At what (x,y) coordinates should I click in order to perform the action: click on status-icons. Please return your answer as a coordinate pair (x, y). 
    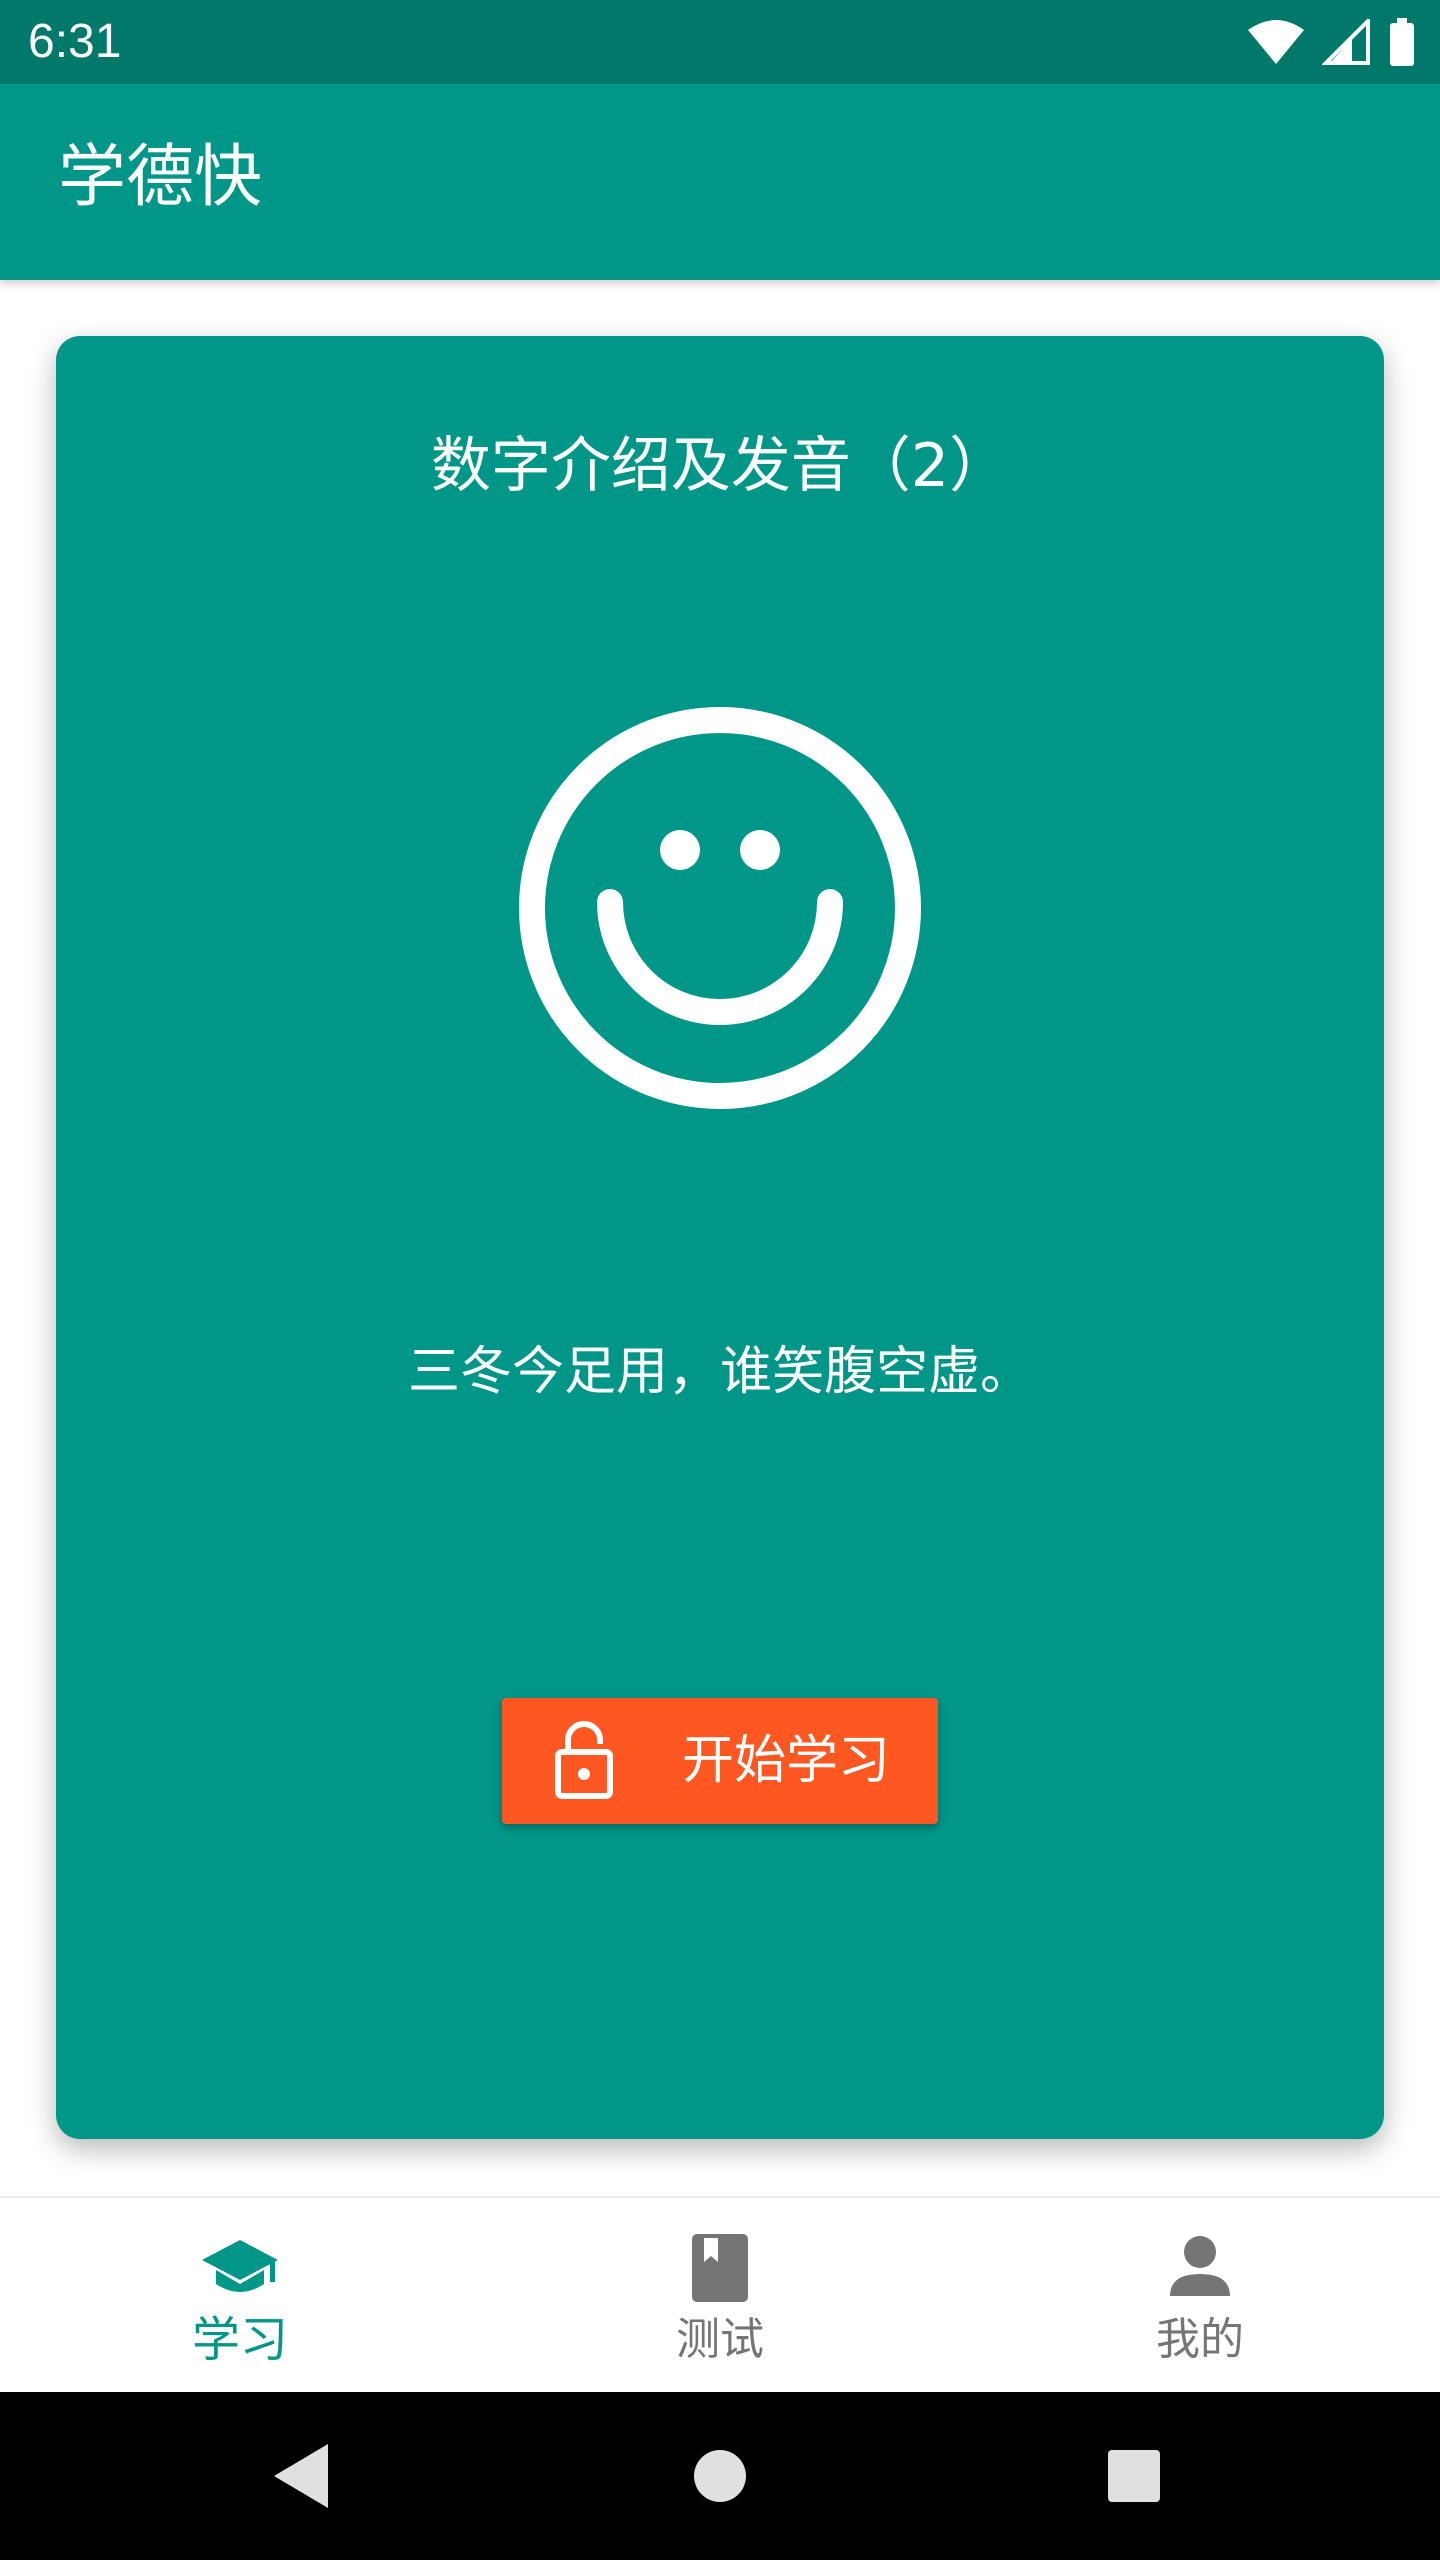
    Looking at the image, I should click on (1332, 42).